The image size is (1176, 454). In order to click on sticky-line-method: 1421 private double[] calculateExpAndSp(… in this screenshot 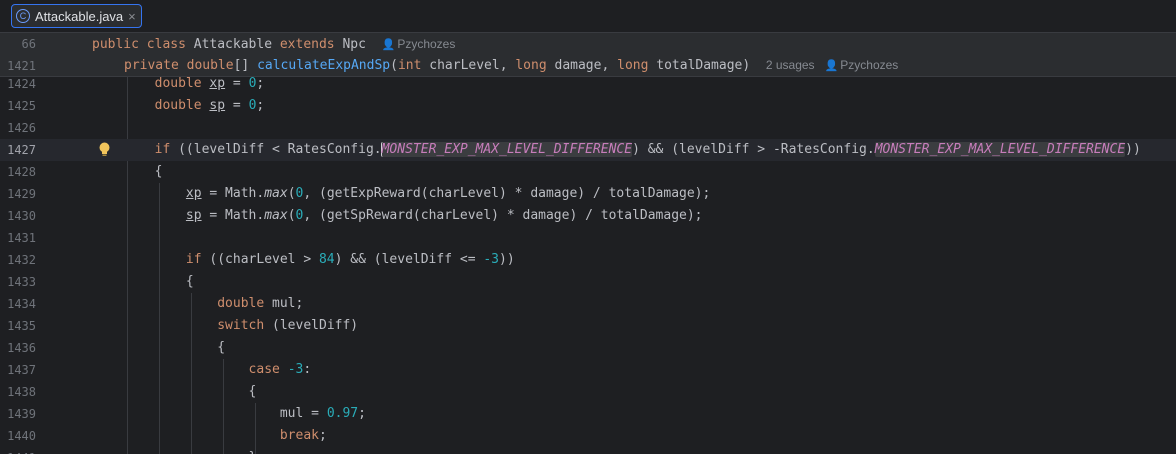, I will do `click(588, 66)`.